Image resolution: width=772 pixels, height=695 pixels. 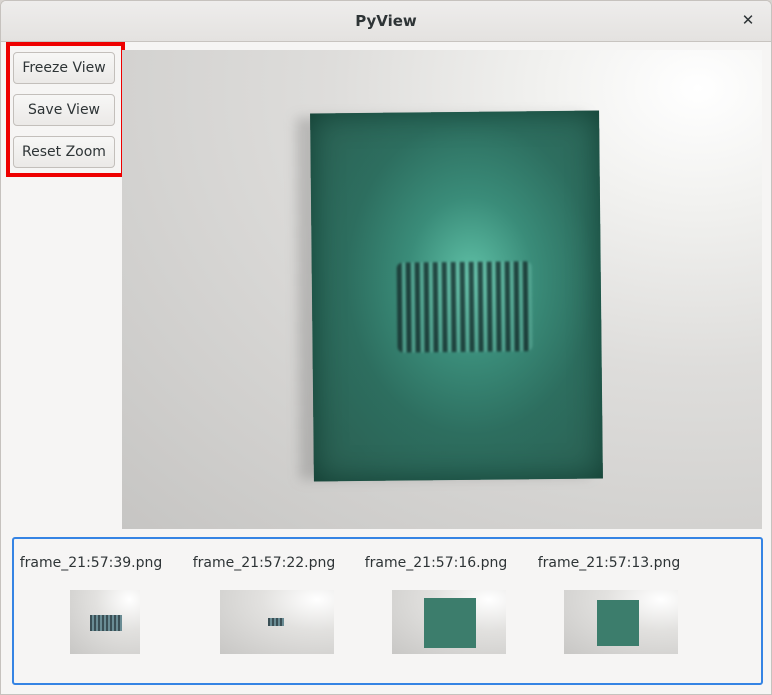 I want to click on title-bar: PyView ✕, so click(x=386, y=21).